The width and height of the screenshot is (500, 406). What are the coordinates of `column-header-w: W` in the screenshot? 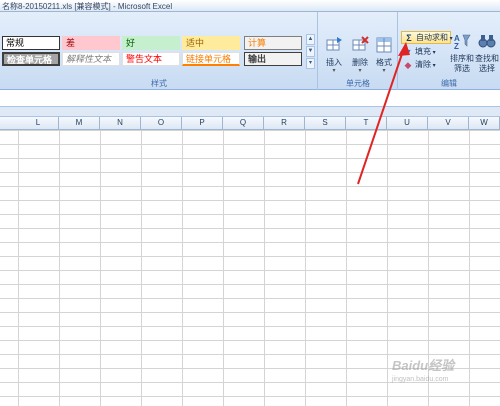 It's located at (484, 123).